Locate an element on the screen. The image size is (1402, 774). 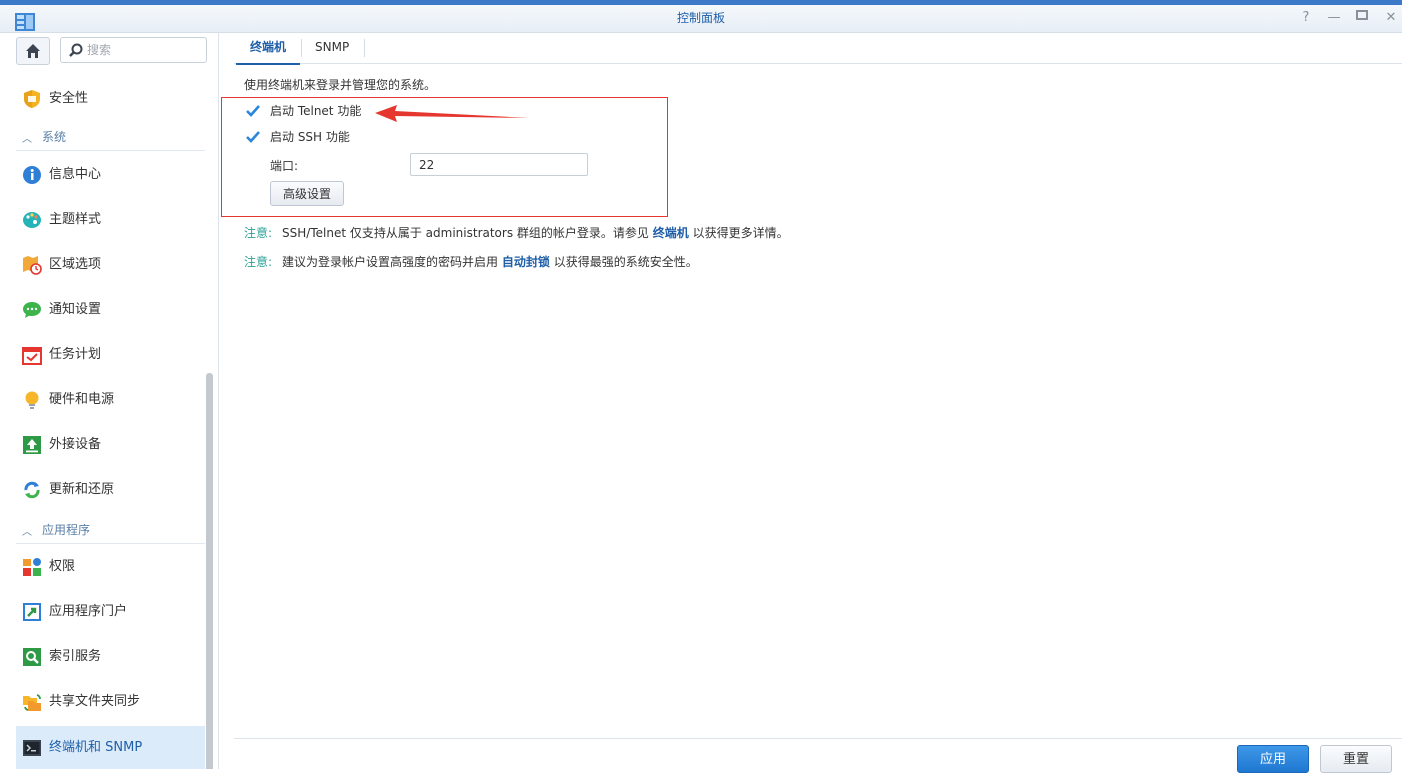
search-doc-icon is located at coordinates (32, 657).